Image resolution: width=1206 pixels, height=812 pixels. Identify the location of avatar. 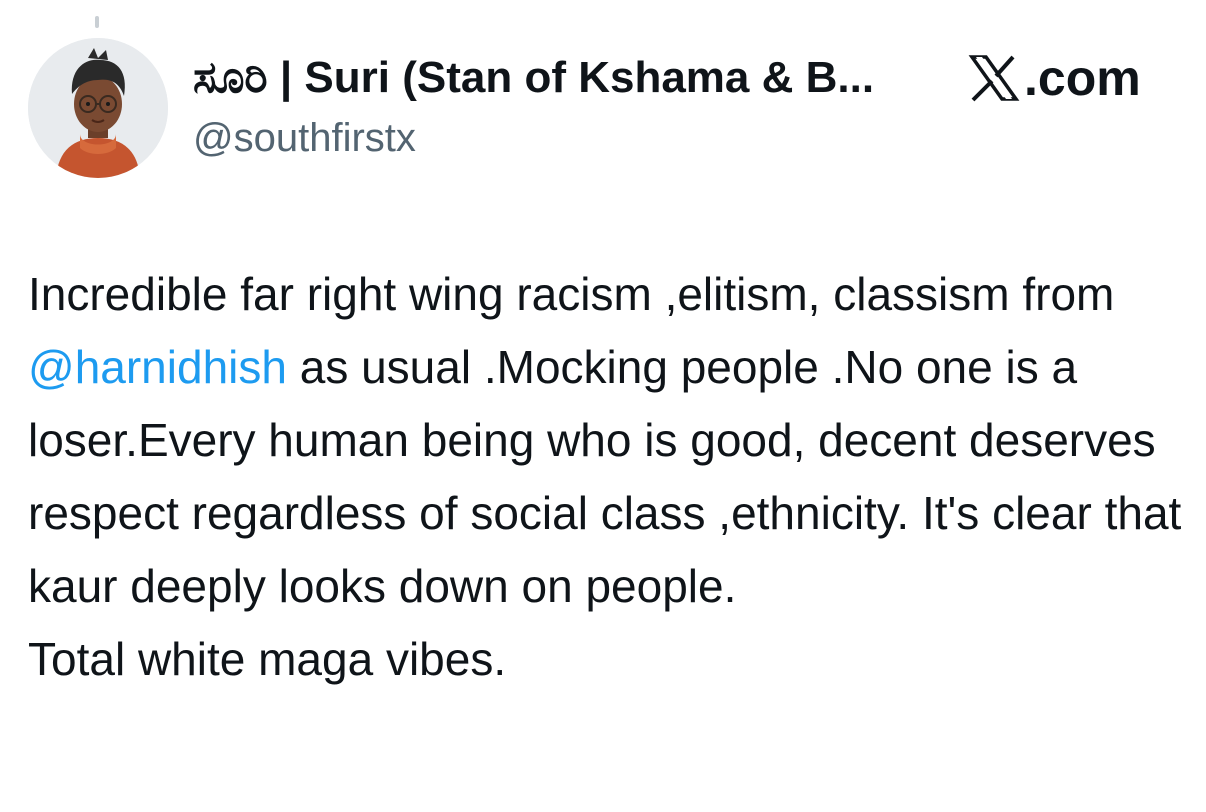
(98, 108).